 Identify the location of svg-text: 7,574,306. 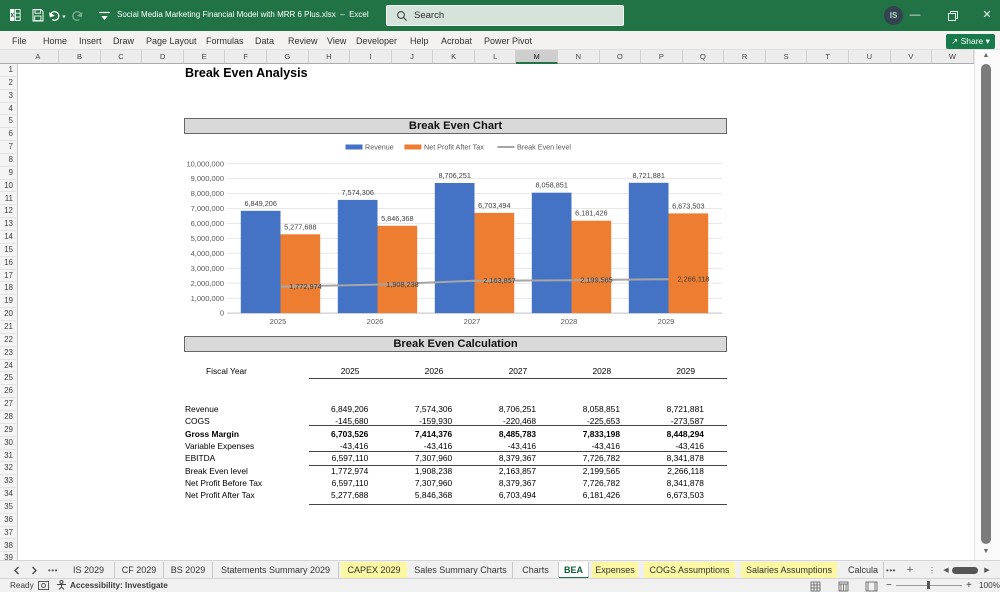
(357, 192).